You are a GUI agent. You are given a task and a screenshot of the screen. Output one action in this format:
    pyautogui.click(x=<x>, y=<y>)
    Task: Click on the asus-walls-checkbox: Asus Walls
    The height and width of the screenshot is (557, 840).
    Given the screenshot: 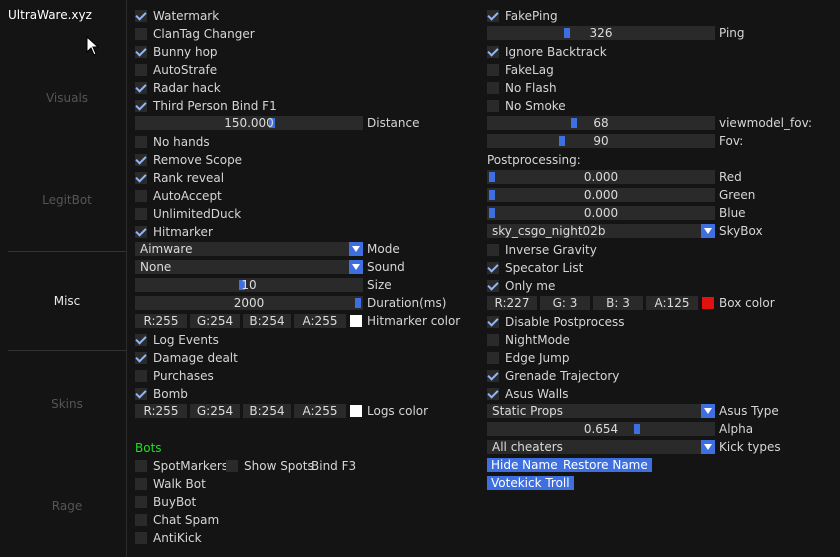 What is the action you would take?
    pyautogui.click(x=528, y=394)
    